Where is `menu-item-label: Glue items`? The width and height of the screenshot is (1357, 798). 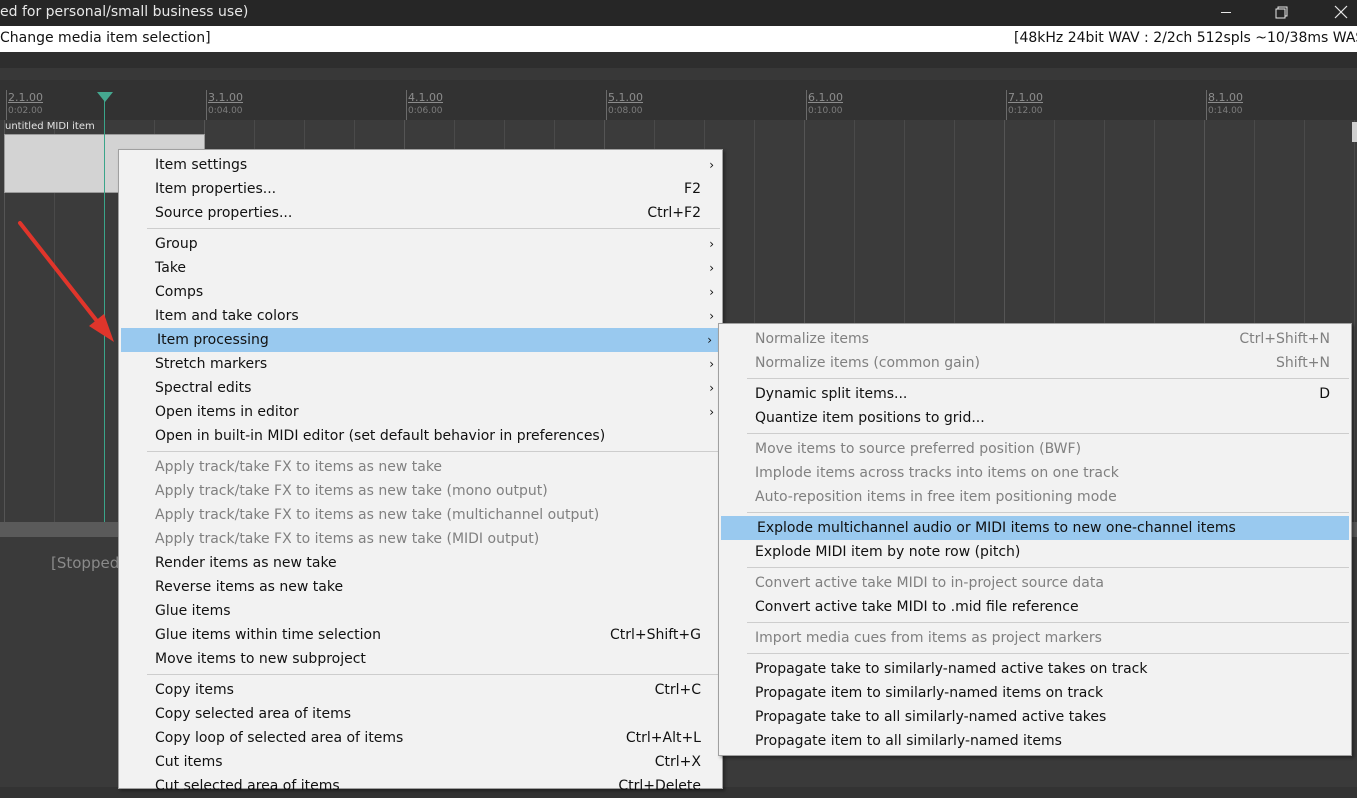 menu-item-label: Glue items is located at coordinates (193, 611).